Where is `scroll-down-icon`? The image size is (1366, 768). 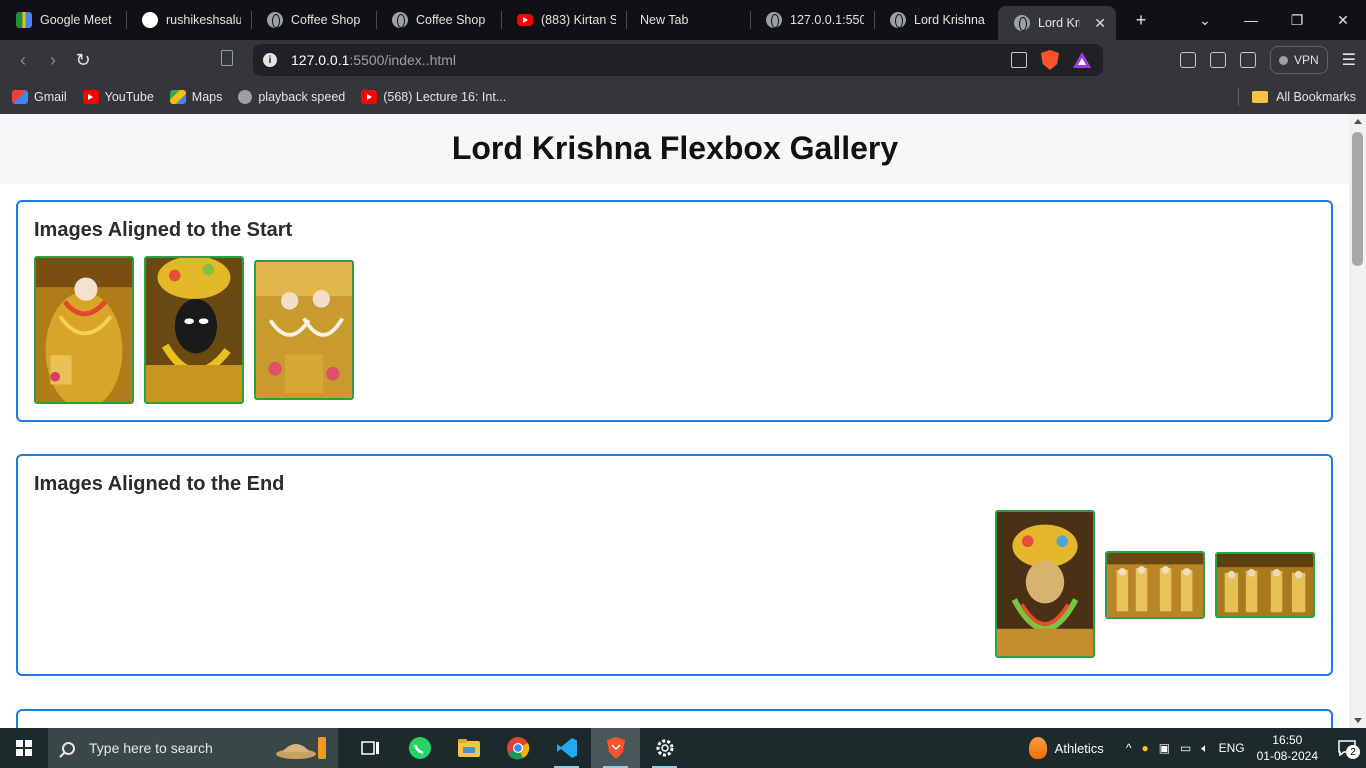 scroll-down-icon is located at coordinates (1358, 720).